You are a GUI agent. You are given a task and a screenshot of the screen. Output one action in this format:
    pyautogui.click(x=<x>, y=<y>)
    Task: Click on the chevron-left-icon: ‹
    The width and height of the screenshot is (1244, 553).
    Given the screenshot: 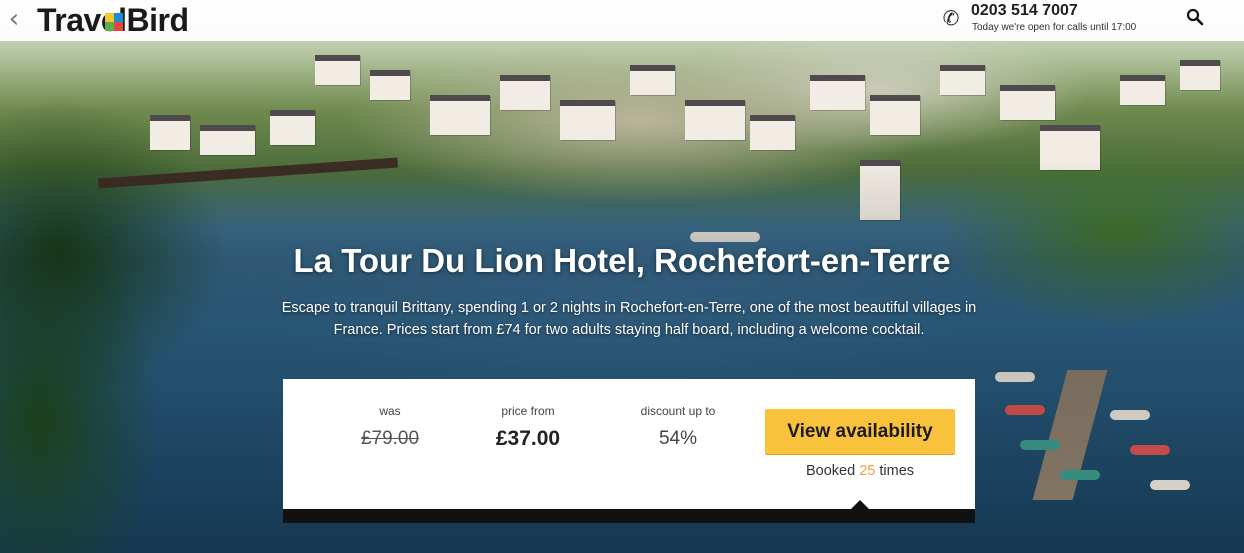 What is the action you would take?
    pyautogui.click(x=14, y=19)
    